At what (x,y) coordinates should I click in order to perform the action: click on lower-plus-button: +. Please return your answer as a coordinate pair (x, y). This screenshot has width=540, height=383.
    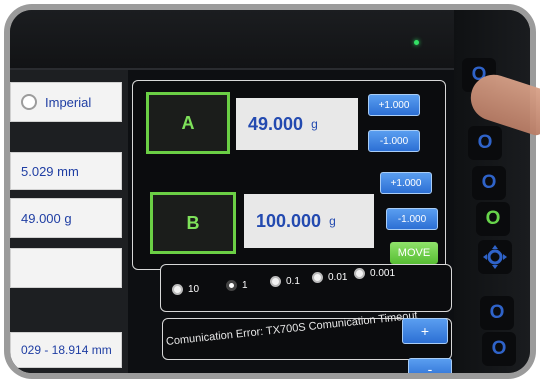
    Looking at the image, I should click on (425, 331).